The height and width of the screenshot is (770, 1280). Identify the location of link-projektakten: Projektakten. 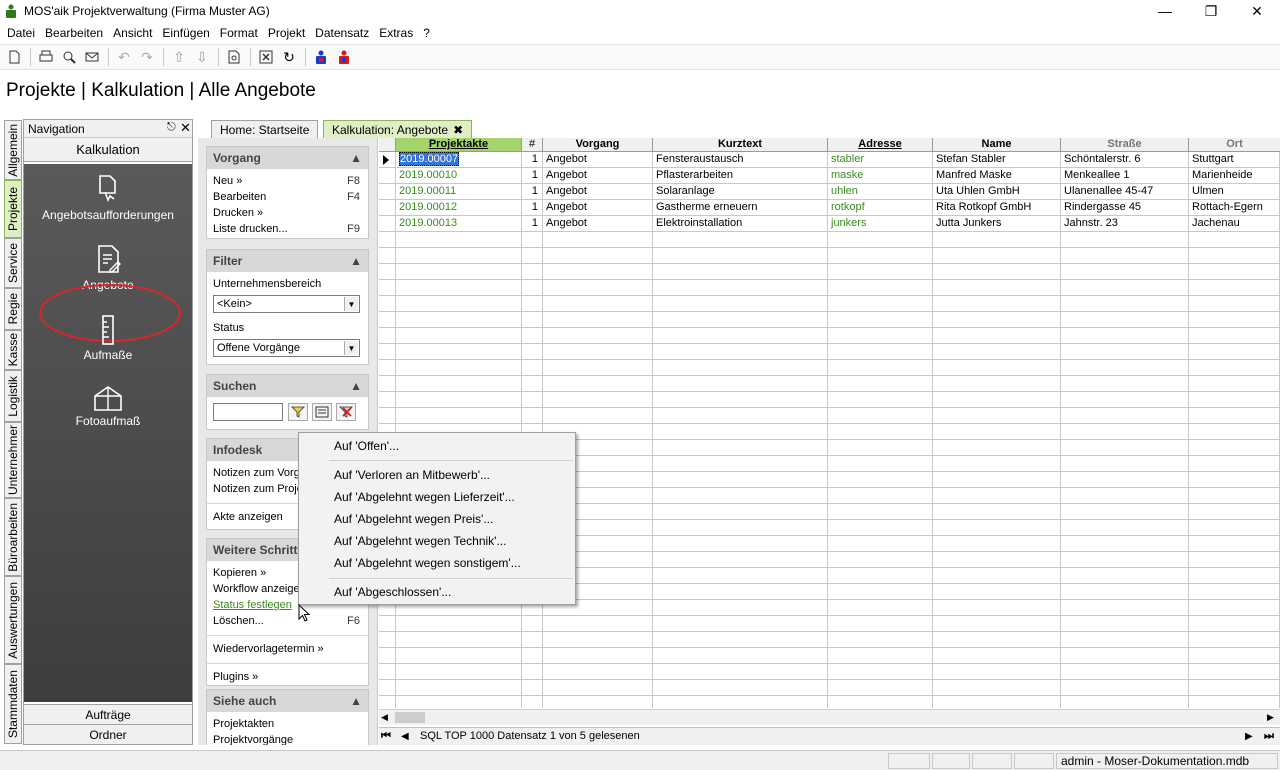
(243, 724).